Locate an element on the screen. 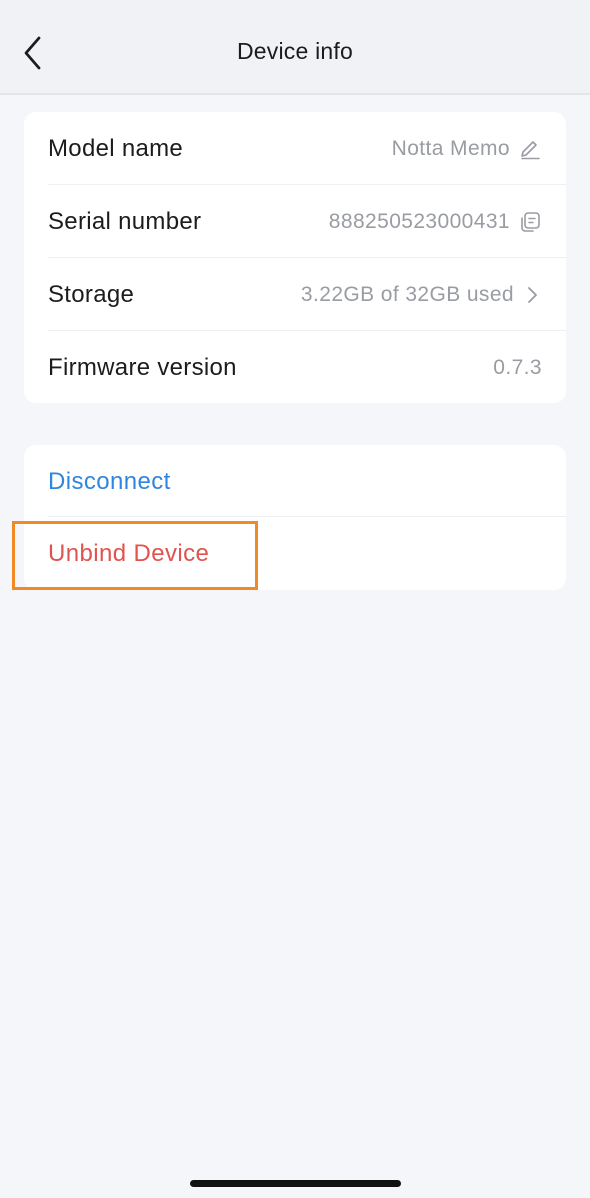 This screenshot has height=1198, width=590. home-indicator is located at coordinates (295, 1183).